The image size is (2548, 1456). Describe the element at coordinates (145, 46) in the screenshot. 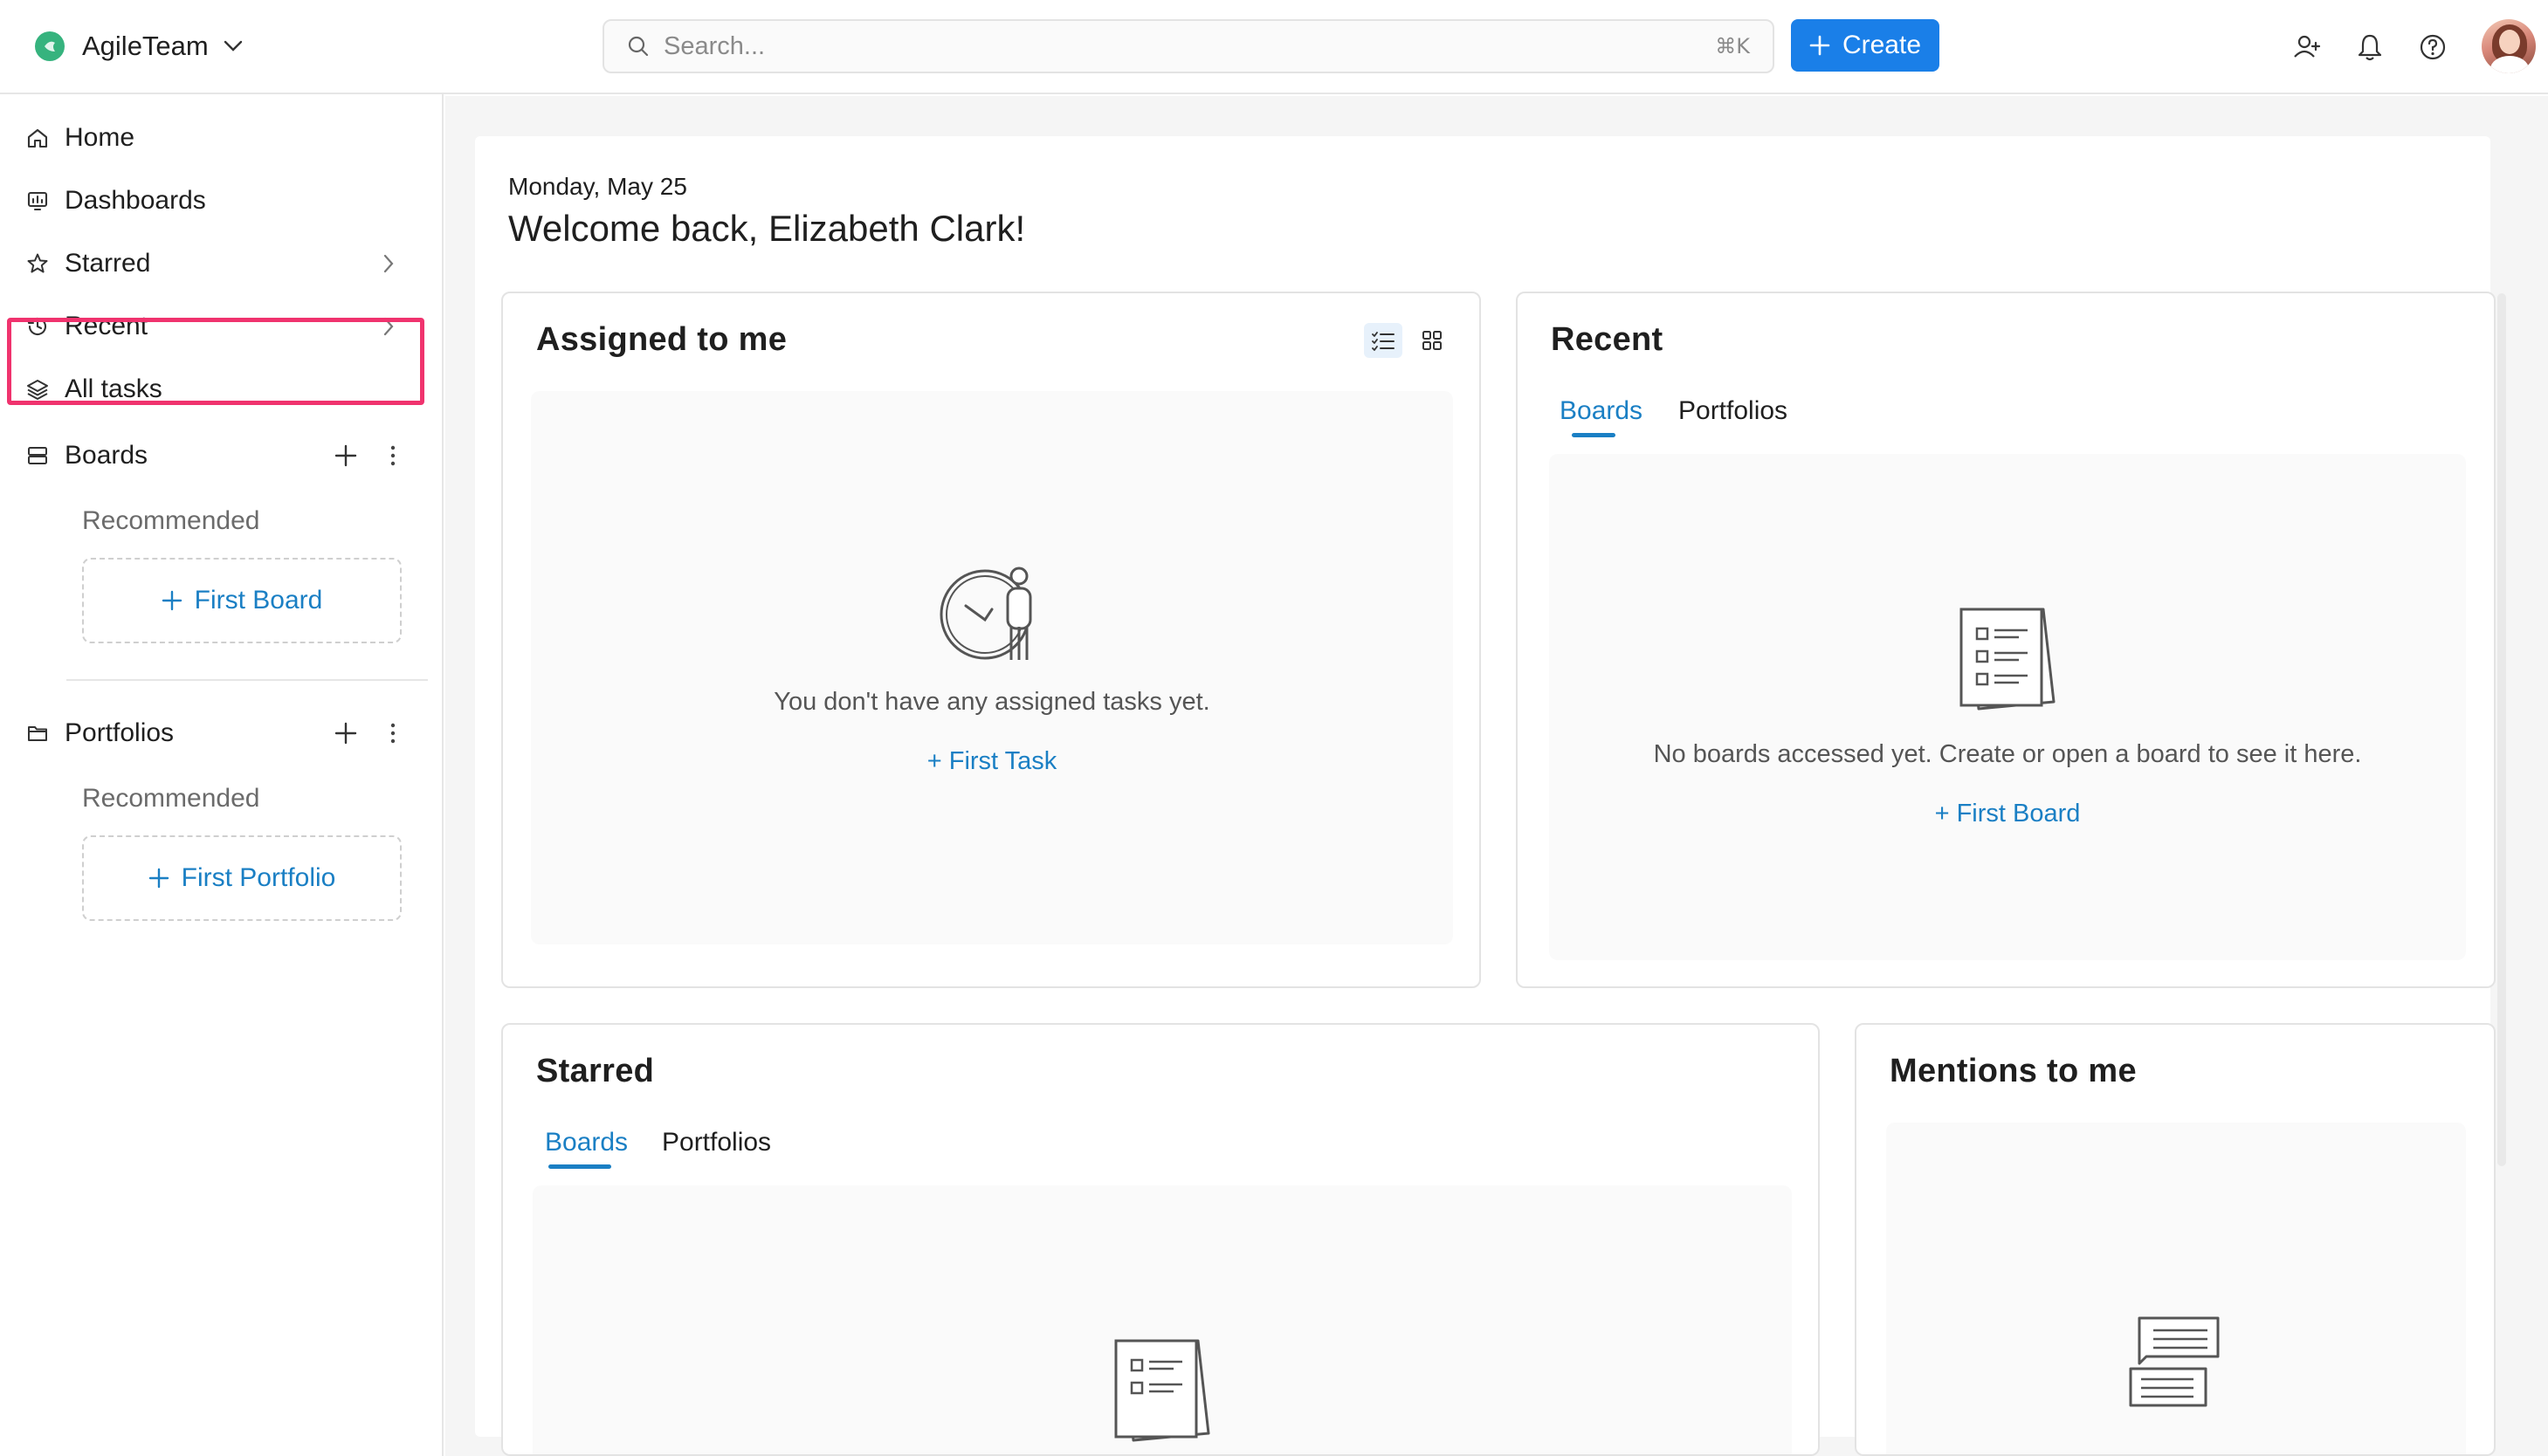

I see `workspace-name: AgileTeam` at that location.